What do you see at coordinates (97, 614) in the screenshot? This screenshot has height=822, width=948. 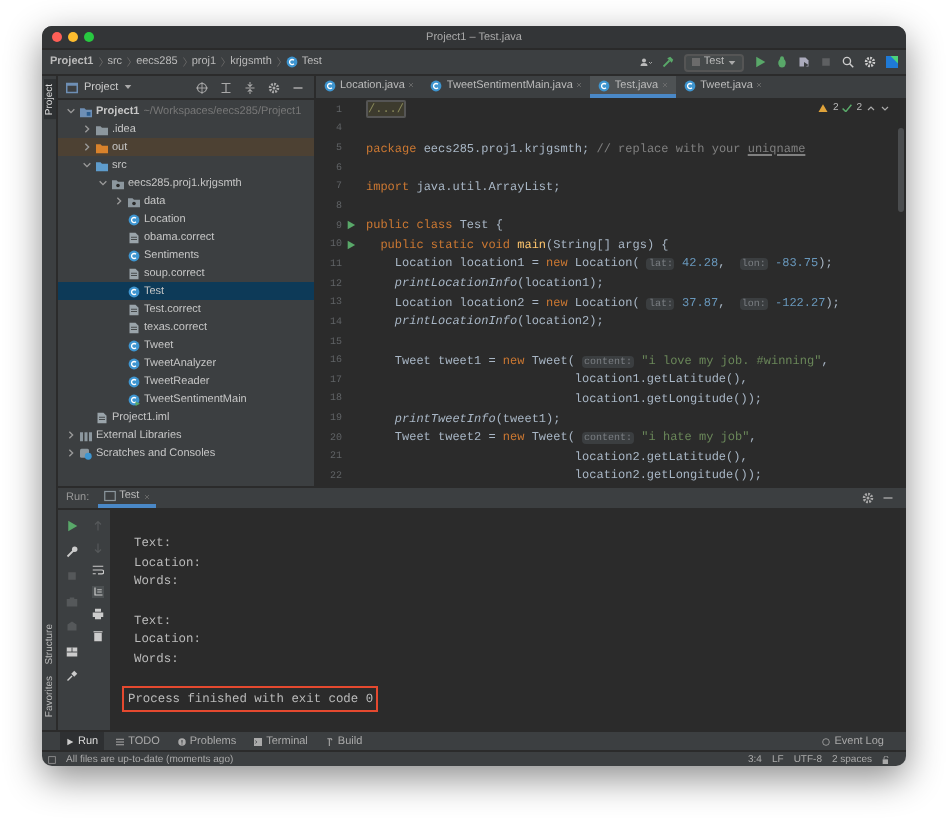 I see `print-icon` at bounding box center [97, 614].